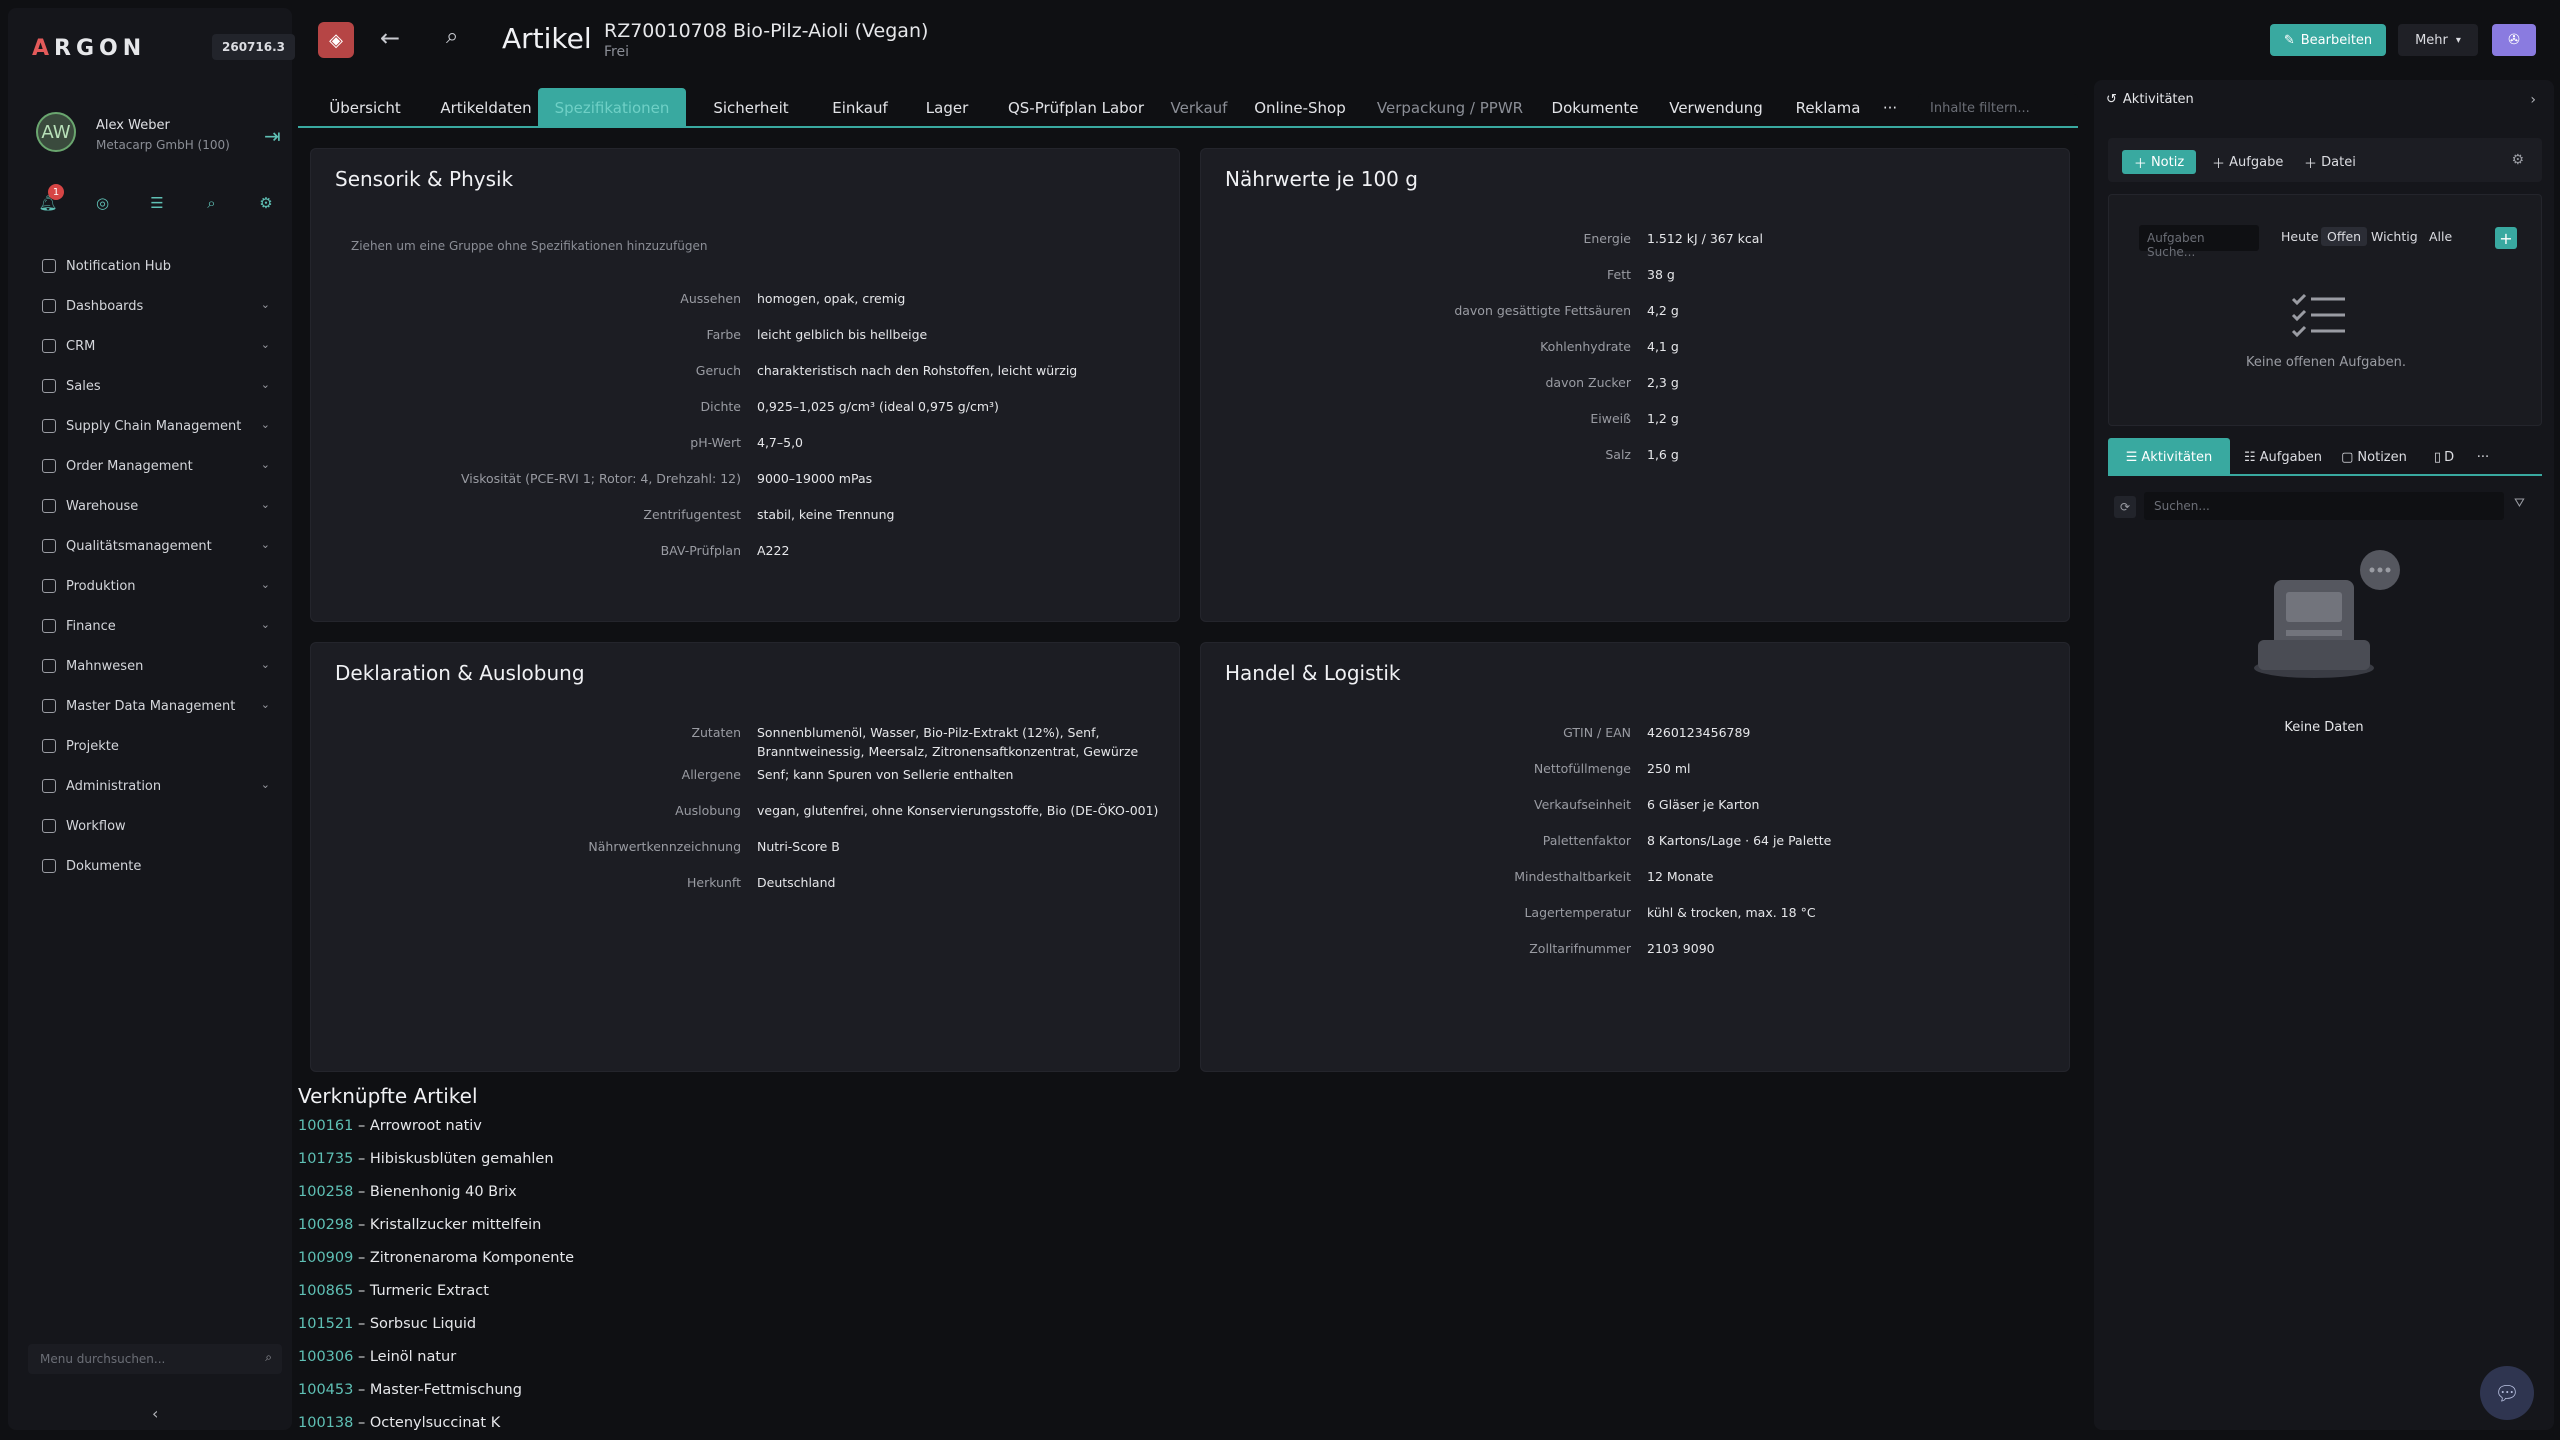  Describe the element at coordinates (157, 207) in the screenshot. I see `list-icon: ☰` at that location.